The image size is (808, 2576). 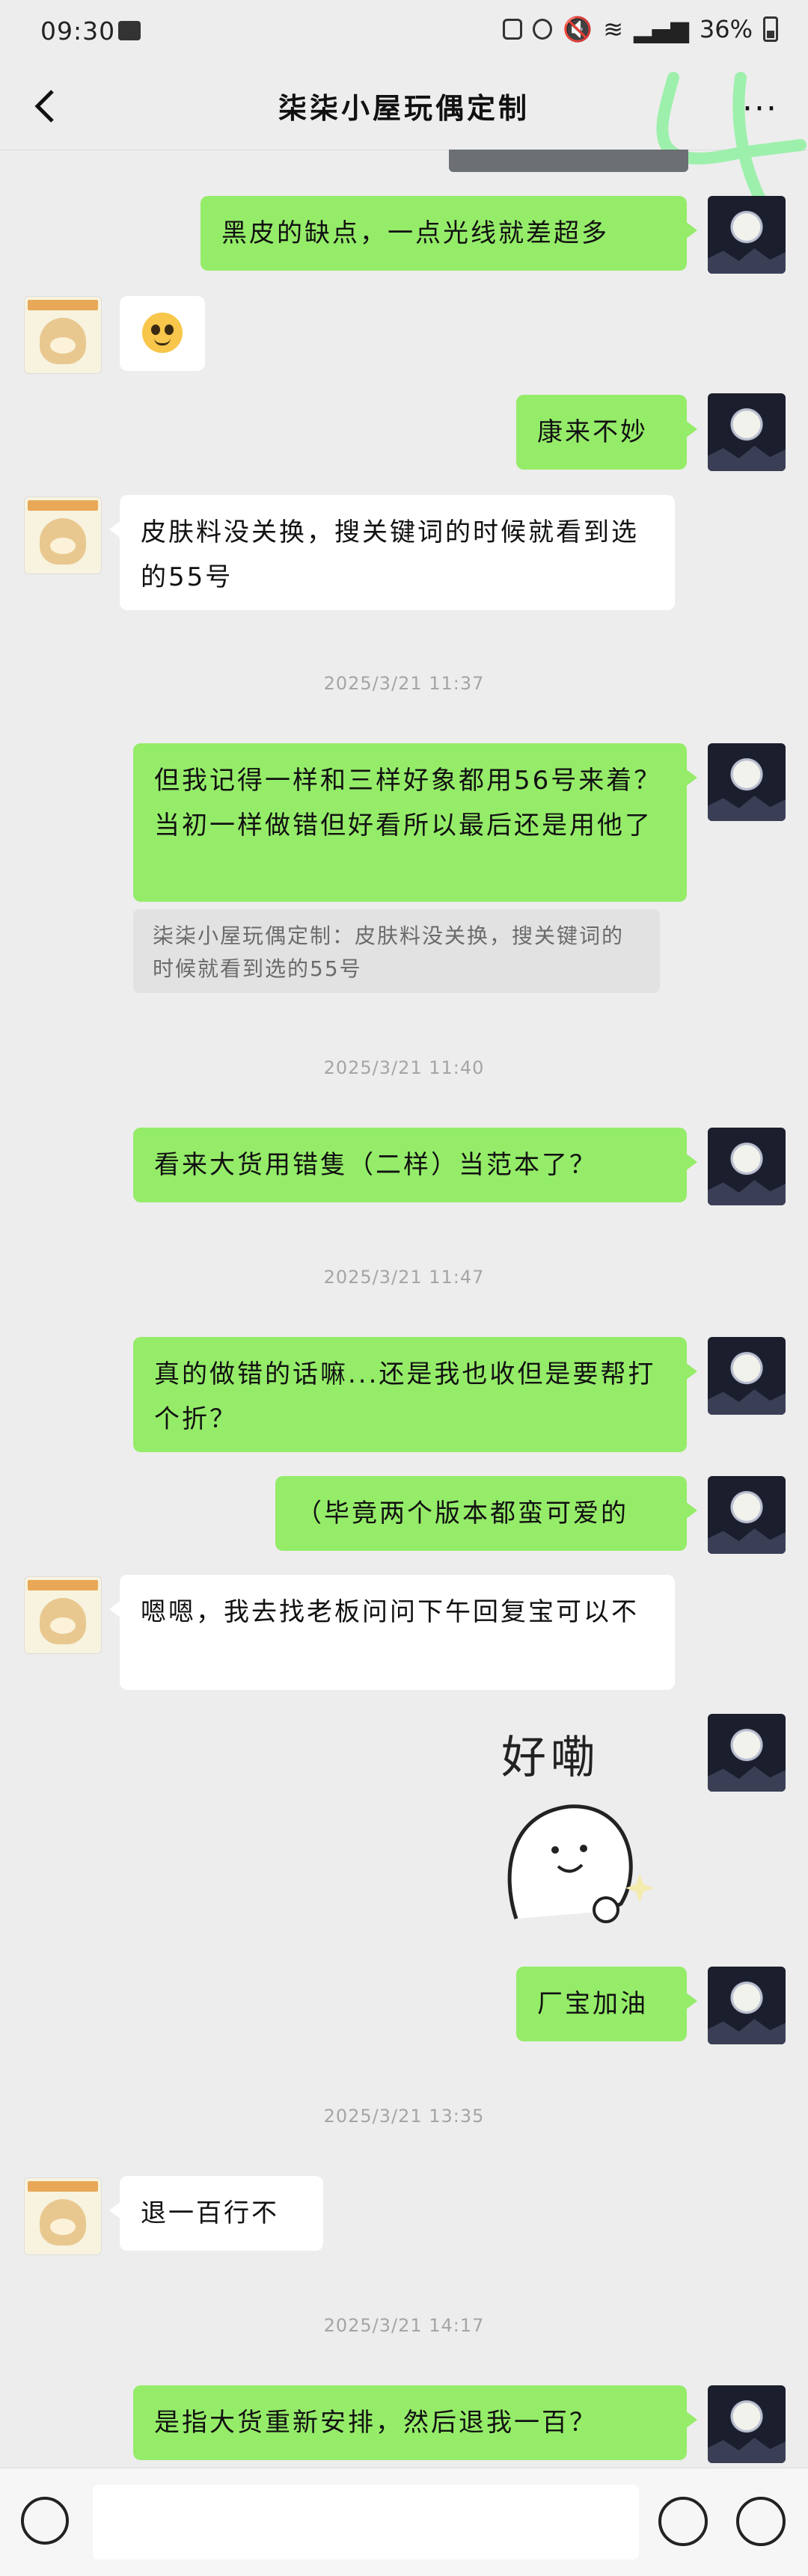 I want to click on timestamp: 2025/3/21 11:37, so click(x=404, y=683).